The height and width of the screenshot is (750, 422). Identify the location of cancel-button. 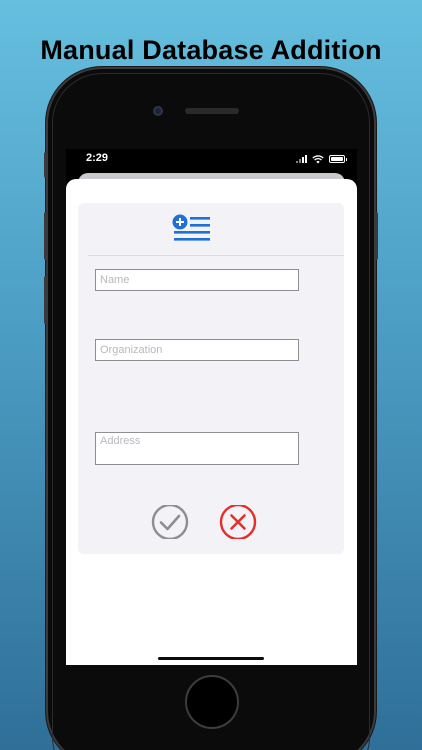
(238, 522).